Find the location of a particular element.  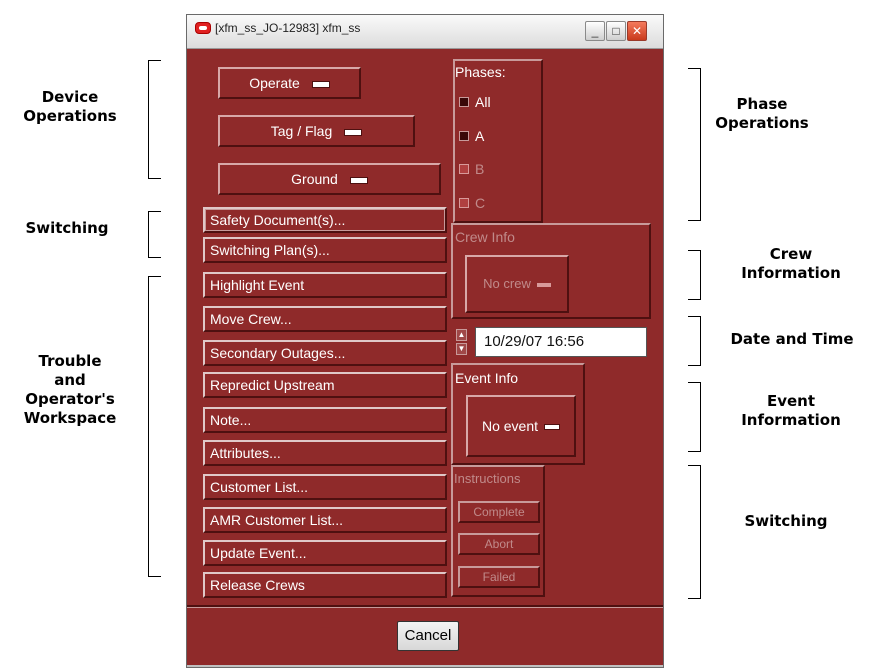

annotation-line: Phase is located at coordinates (762, 104).